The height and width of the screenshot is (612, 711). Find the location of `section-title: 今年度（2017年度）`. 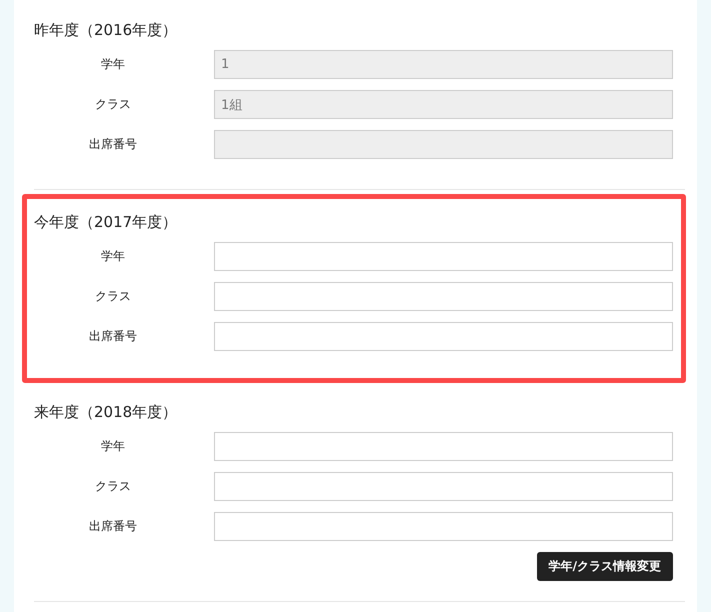

section-title: 今年度（2017年度） is located at coordinates (106, 222).